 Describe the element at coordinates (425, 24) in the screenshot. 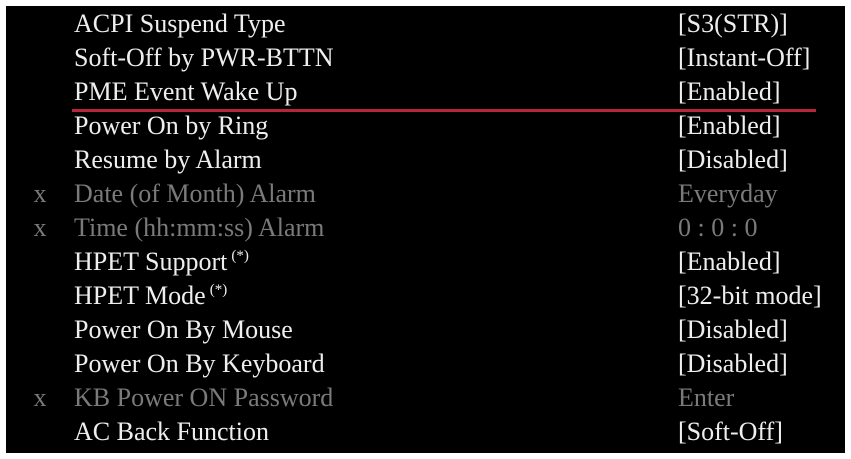

I see `bios-setting-acpi-suspend-type: ACPI Suspend Type [S3(STR)]` at that location.